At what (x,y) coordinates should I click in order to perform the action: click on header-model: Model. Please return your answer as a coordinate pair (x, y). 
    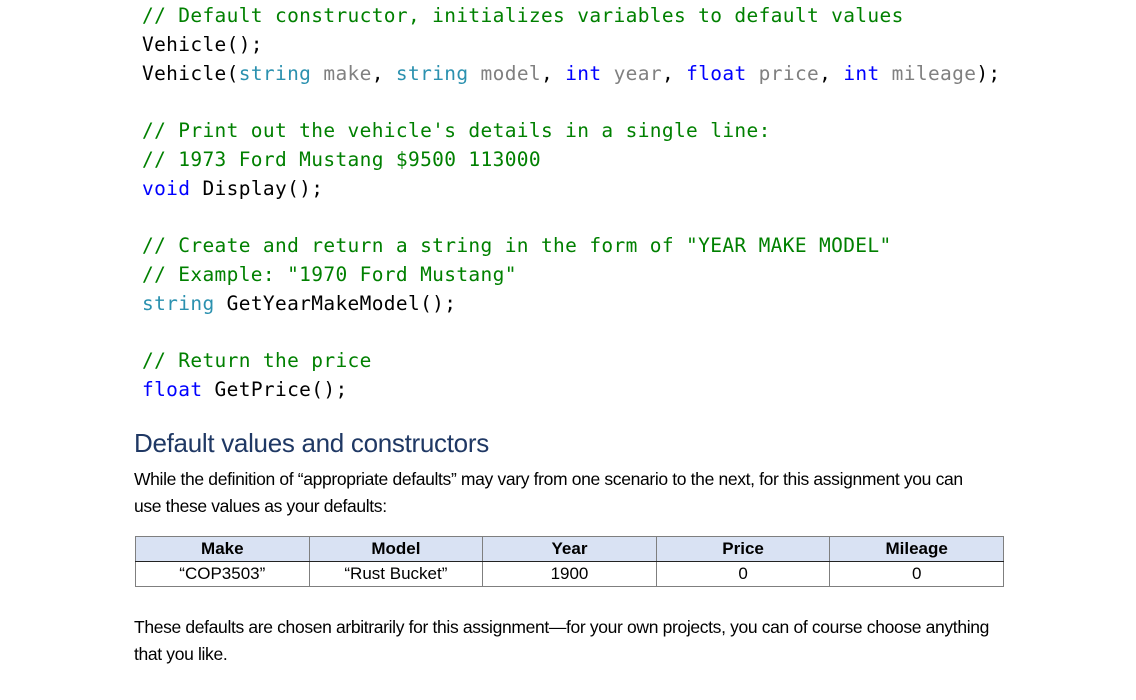
    Looking at the image, I should click on (396, 549).